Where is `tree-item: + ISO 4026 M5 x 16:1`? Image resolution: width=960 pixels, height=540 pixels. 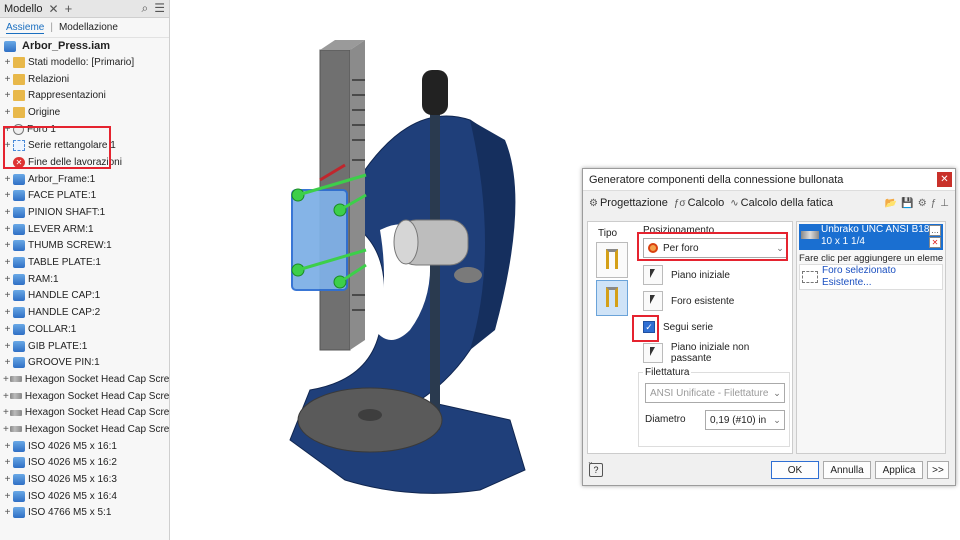
tree-item: + ISO 4026 M5 x 16:1 is located at coordinates (84, 446).